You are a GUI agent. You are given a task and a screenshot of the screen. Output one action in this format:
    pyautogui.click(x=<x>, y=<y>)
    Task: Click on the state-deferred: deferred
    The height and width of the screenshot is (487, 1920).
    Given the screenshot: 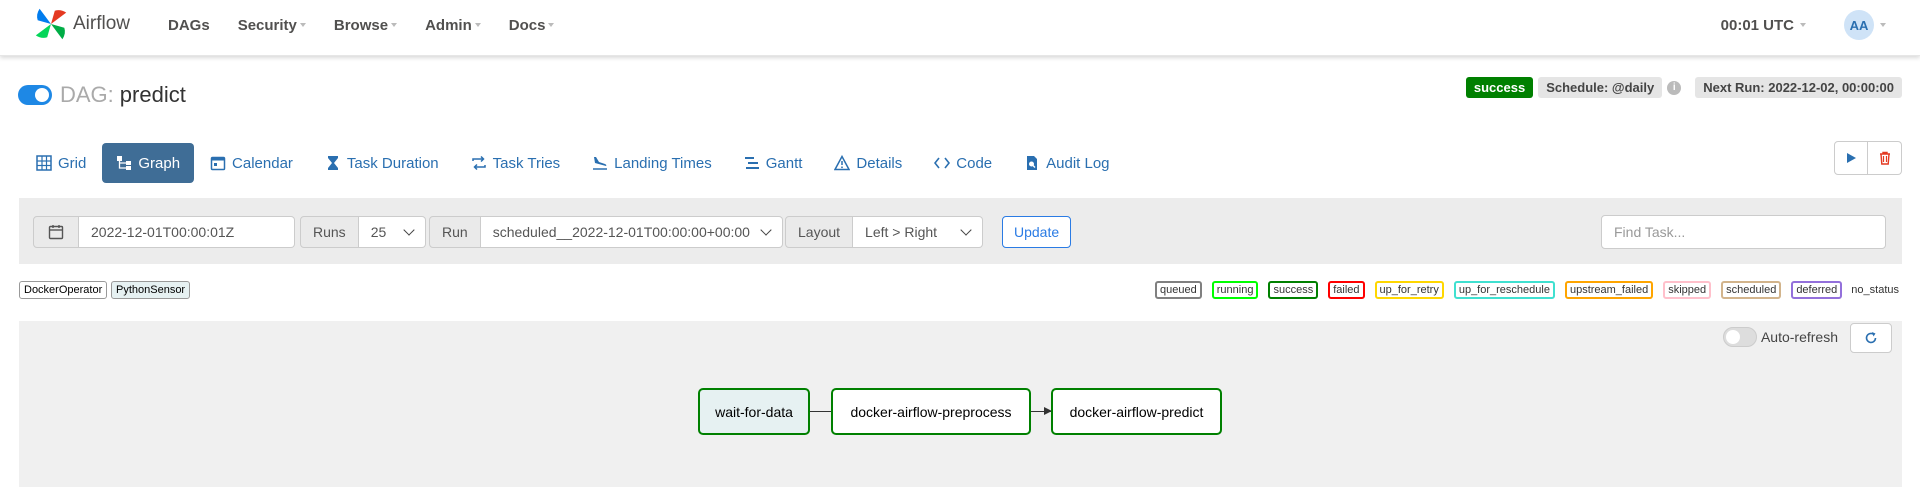 What is the action you would take?
    pyautogui.click(x=1817, y=290)
    